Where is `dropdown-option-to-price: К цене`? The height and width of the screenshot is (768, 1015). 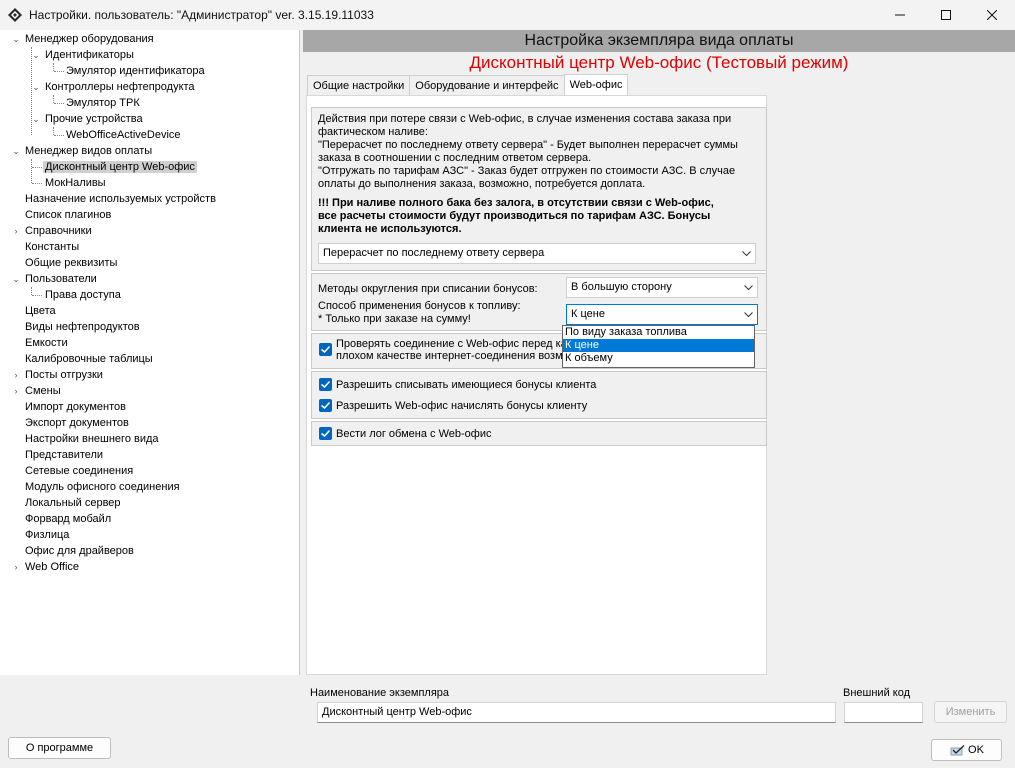
dropdown-option-to-price: К цене is located at coordinates (658, 345).